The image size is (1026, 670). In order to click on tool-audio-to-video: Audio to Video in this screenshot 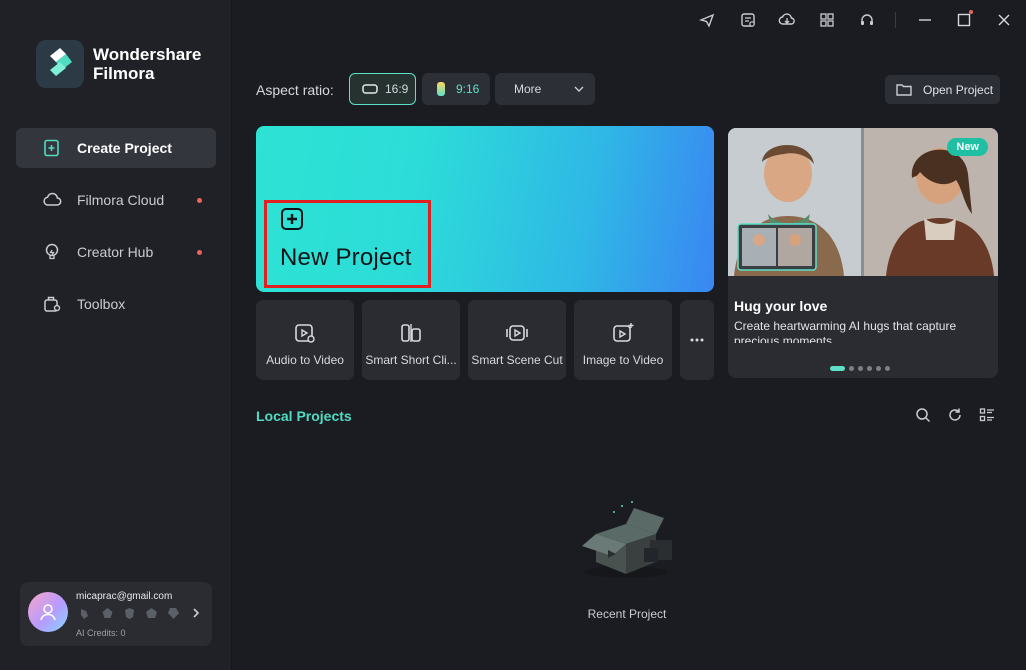, I will do `click(305, 340)`.